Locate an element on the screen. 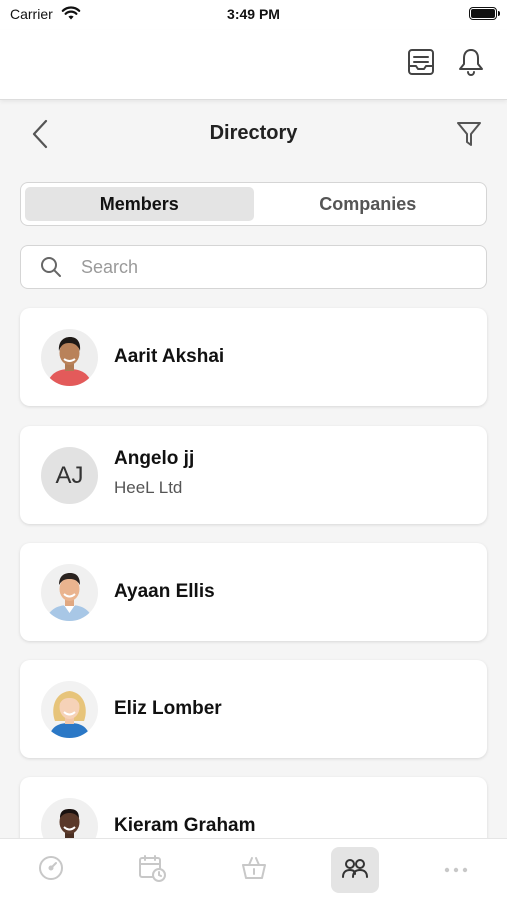  tab-calendar is located at coordinates (152, 870).